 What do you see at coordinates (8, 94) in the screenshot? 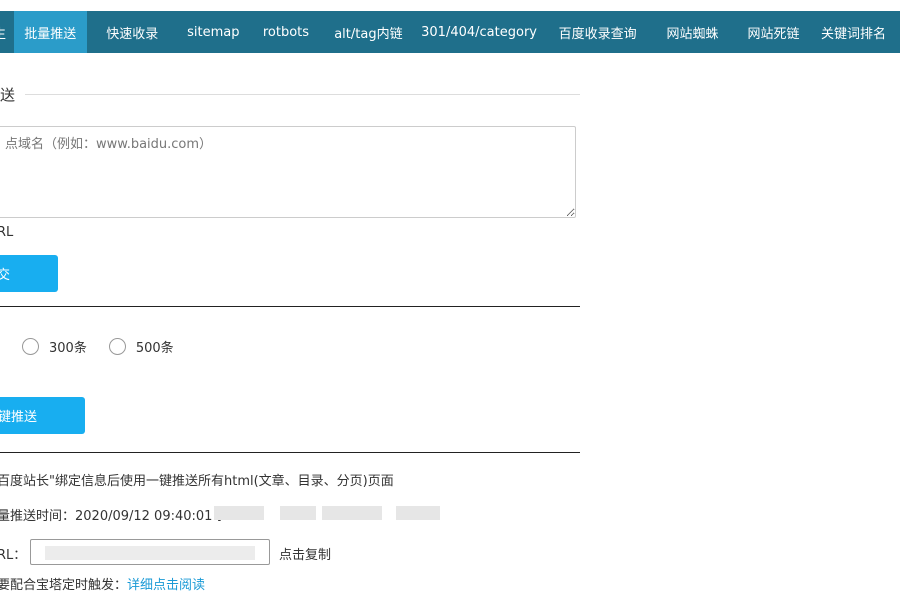
I see `section-title: 送` at bounding box center [8, 94].